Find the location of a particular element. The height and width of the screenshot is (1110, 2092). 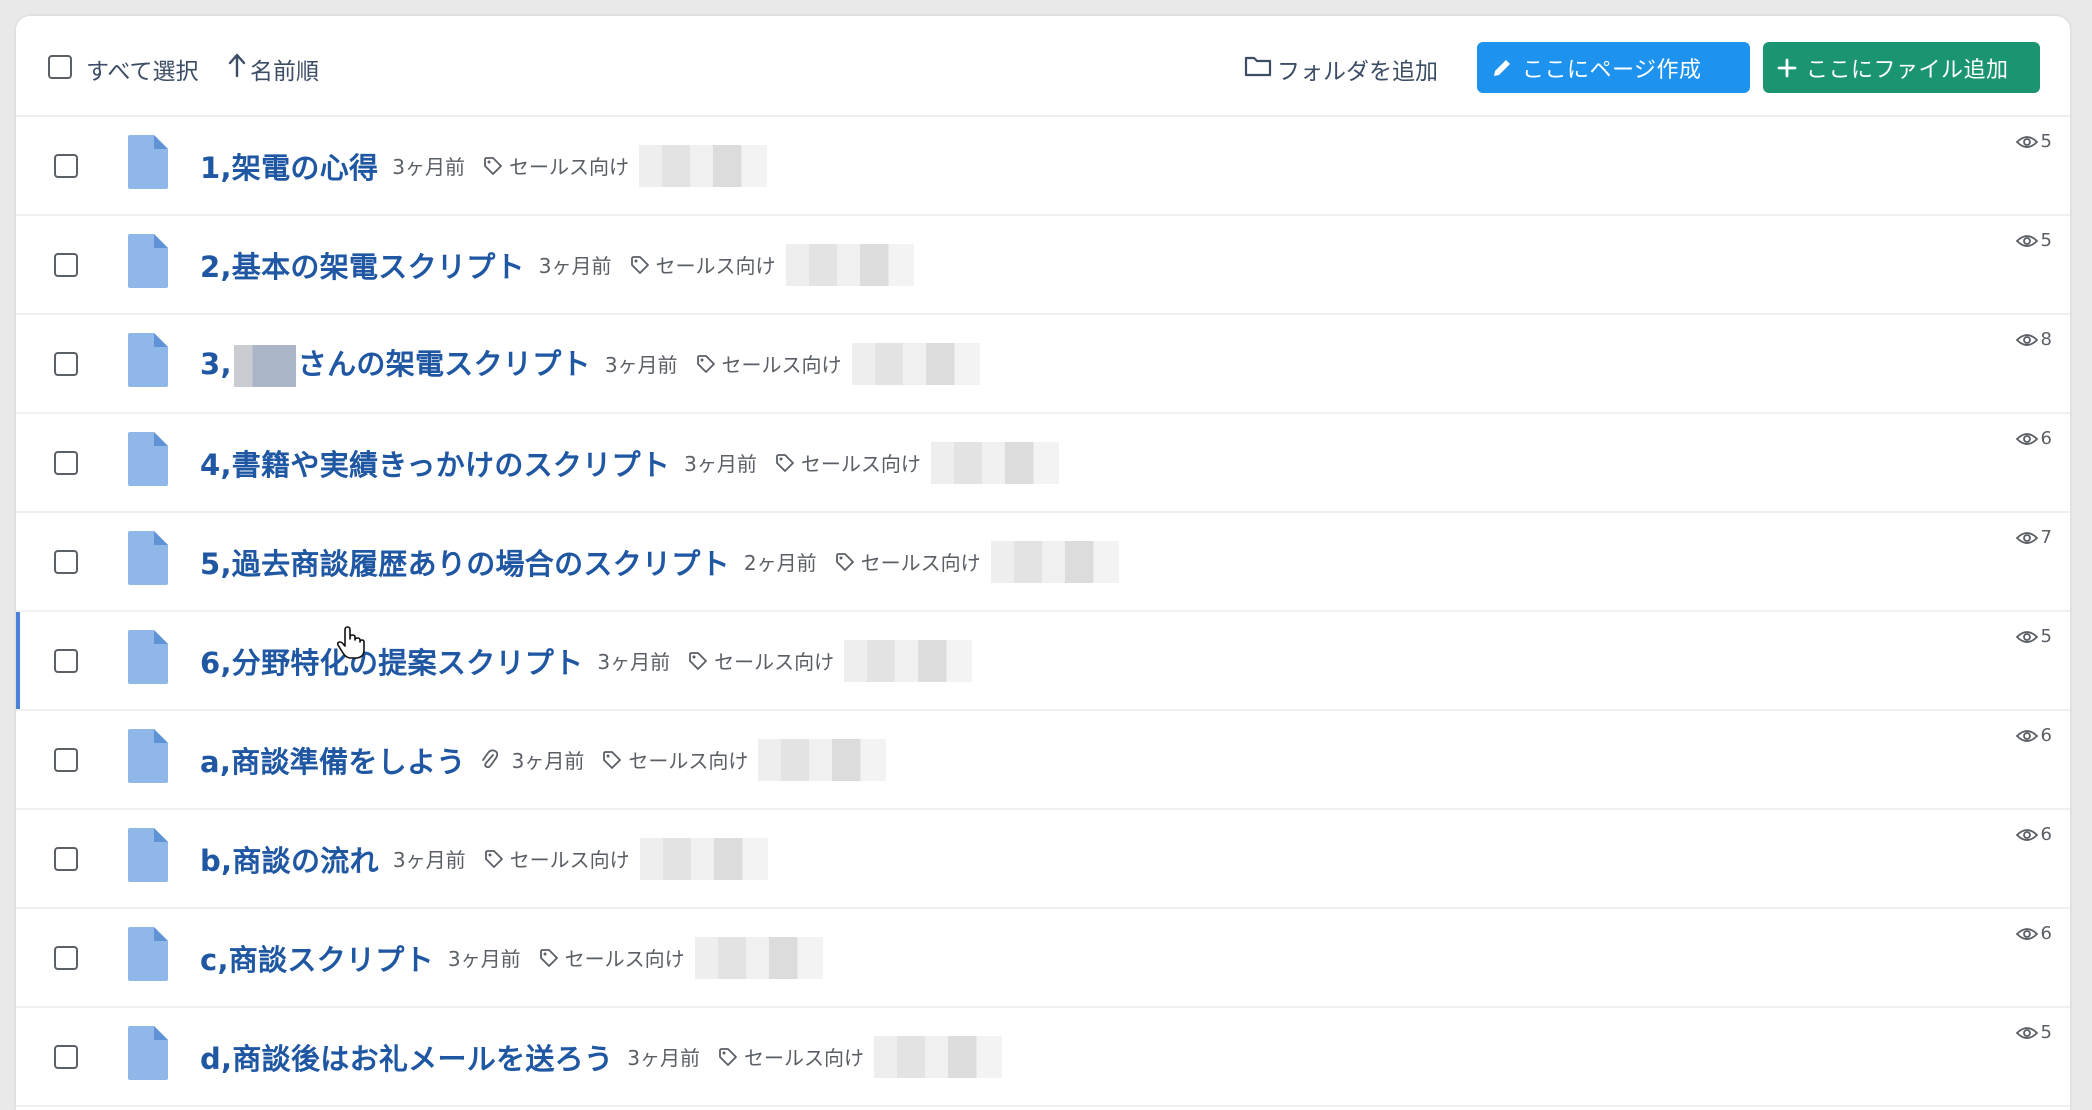

create-page-button: ここにページ作成 is located at coordinates (1613, 67).